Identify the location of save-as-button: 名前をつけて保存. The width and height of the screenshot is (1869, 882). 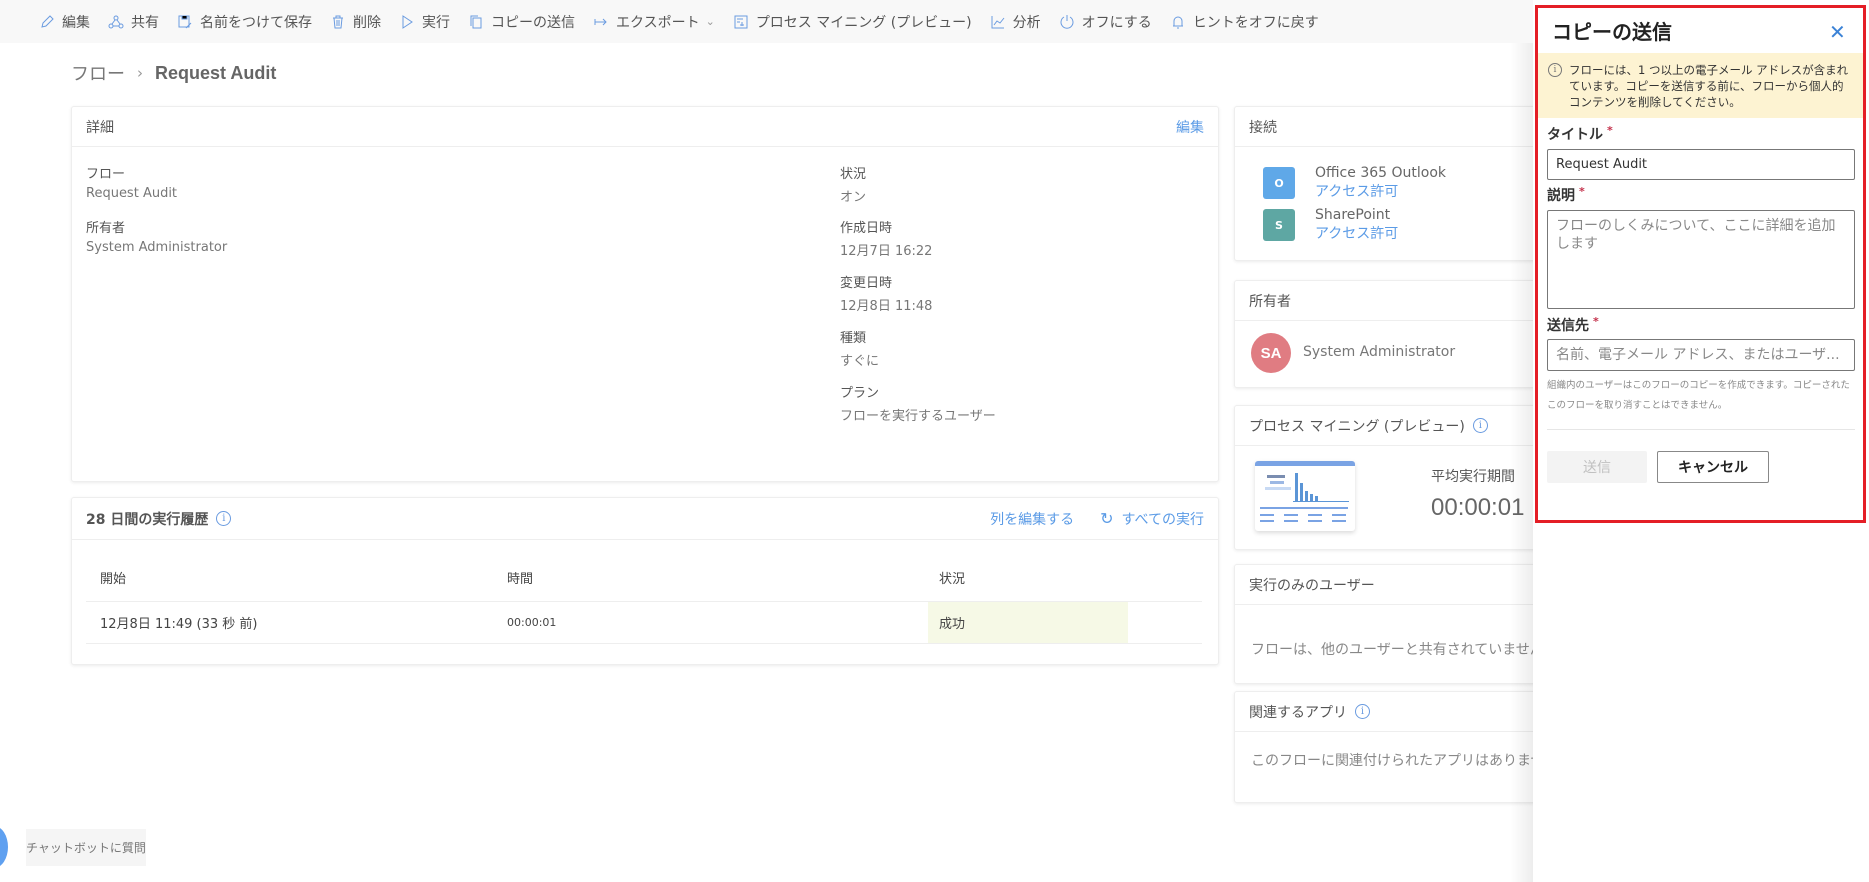
(244, 22).